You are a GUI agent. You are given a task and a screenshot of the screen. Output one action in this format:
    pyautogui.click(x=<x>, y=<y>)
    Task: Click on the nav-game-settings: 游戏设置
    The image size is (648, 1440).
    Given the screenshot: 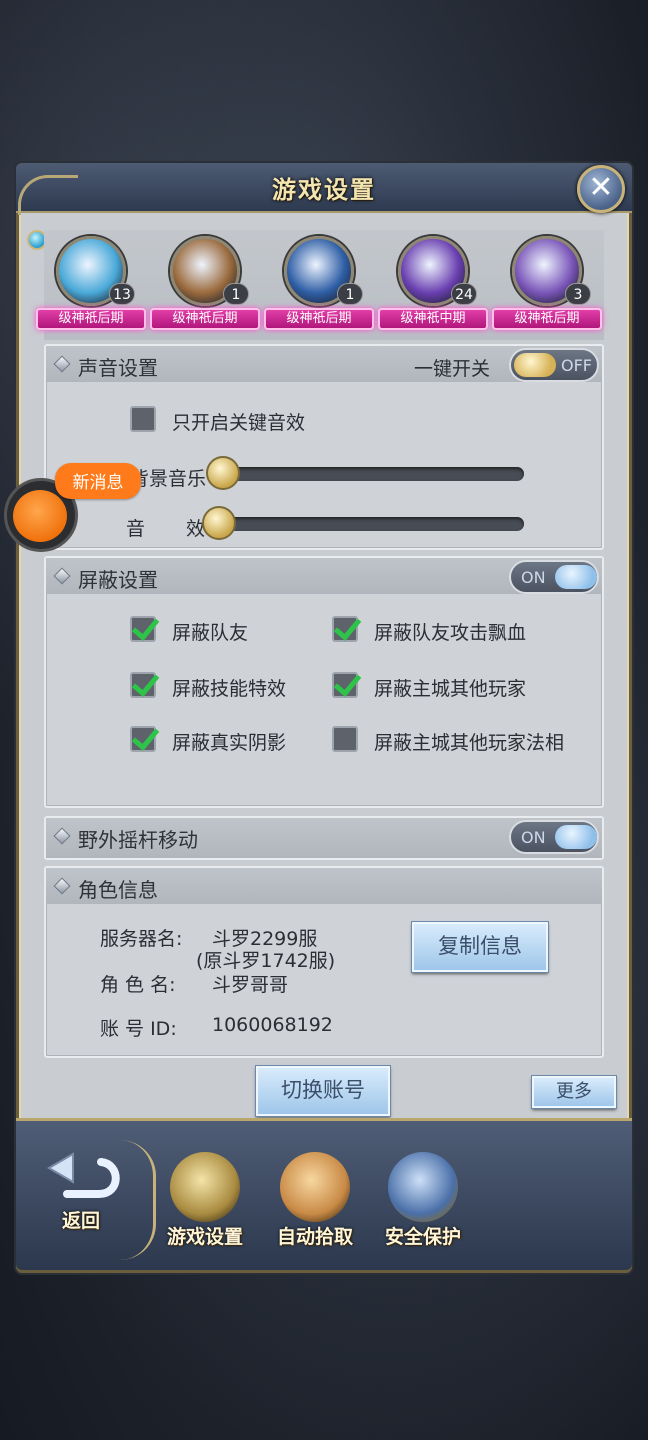 What is the action you would take?
    pyautogui.click(x=205, y=1200)
    